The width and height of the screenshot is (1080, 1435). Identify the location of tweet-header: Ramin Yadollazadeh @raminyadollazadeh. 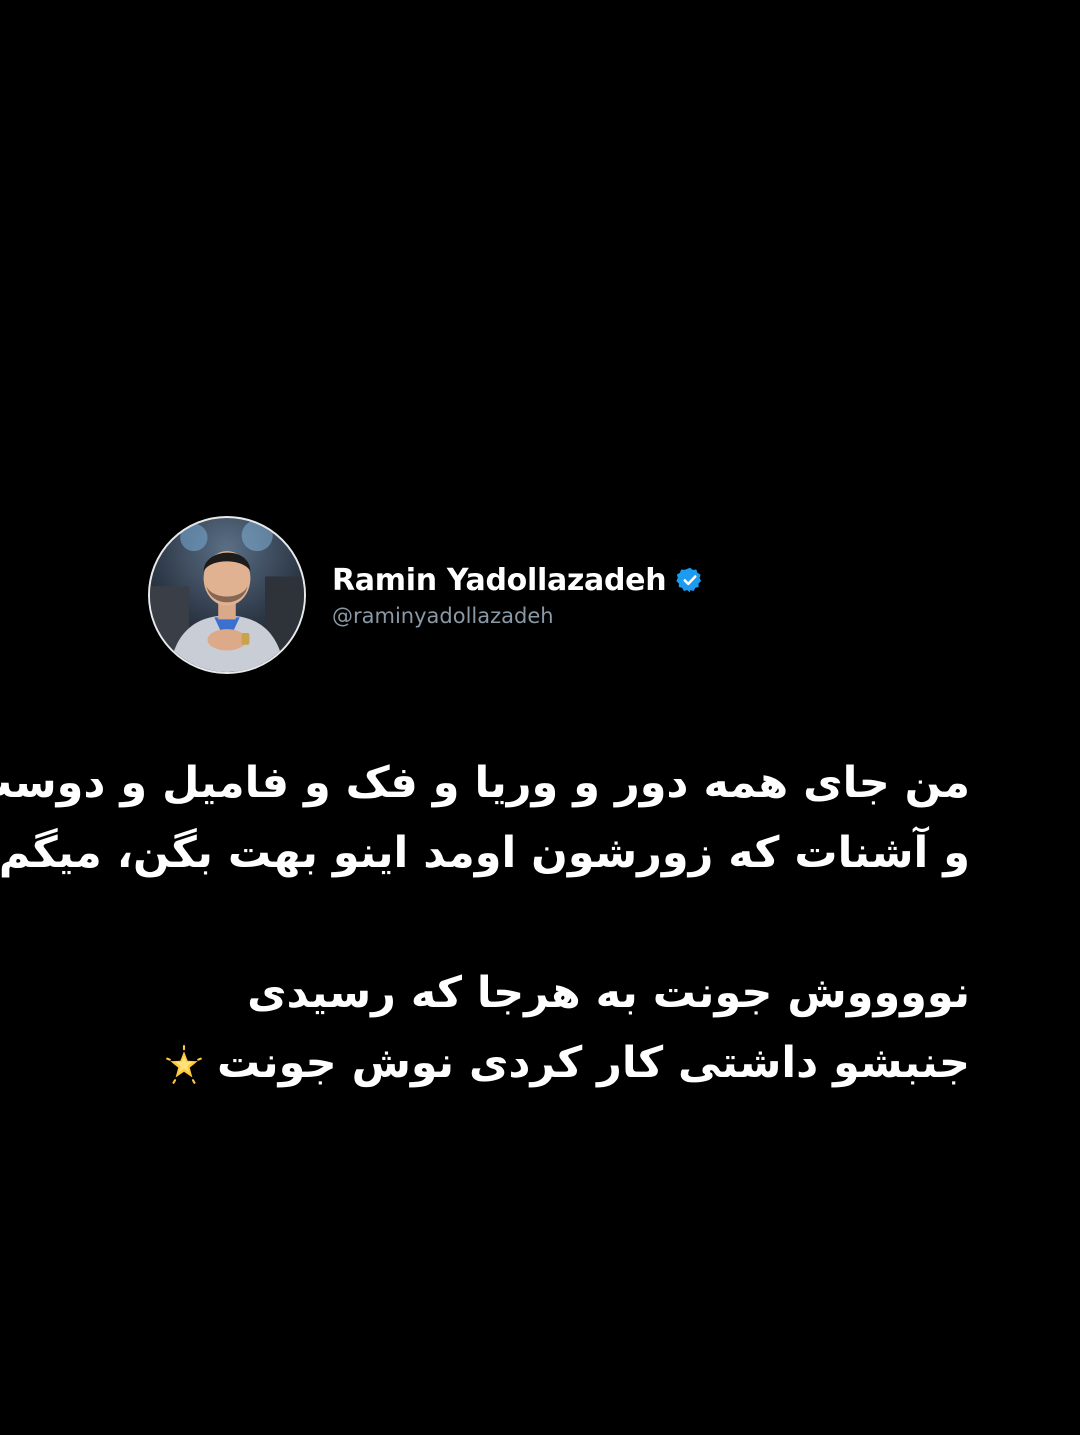
(426, 595).